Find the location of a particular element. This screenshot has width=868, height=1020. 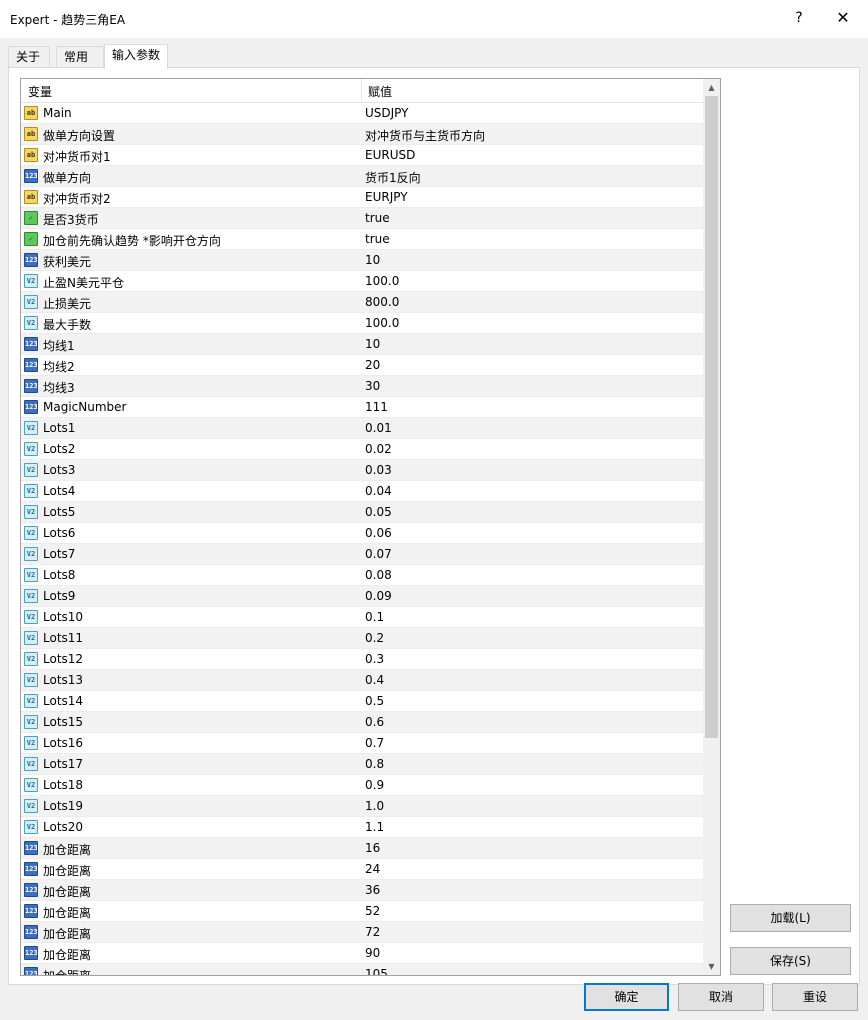

scroll-up-icon: ▲ is located at coordinates (711, 87).